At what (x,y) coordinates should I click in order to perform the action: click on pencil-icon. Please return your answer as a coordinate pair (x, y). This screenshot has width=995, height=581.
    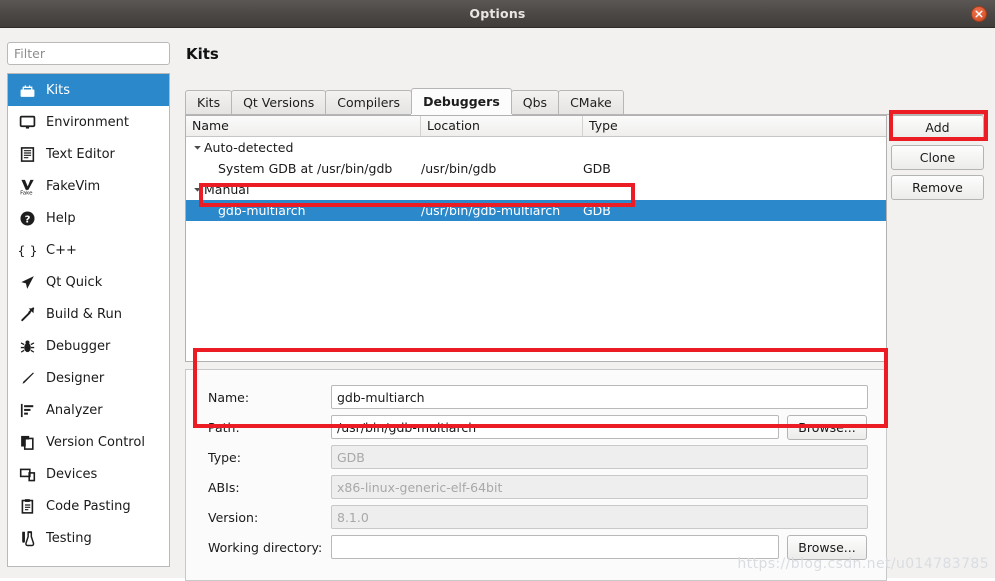
    Looking at the image, I should click on (27, 378).